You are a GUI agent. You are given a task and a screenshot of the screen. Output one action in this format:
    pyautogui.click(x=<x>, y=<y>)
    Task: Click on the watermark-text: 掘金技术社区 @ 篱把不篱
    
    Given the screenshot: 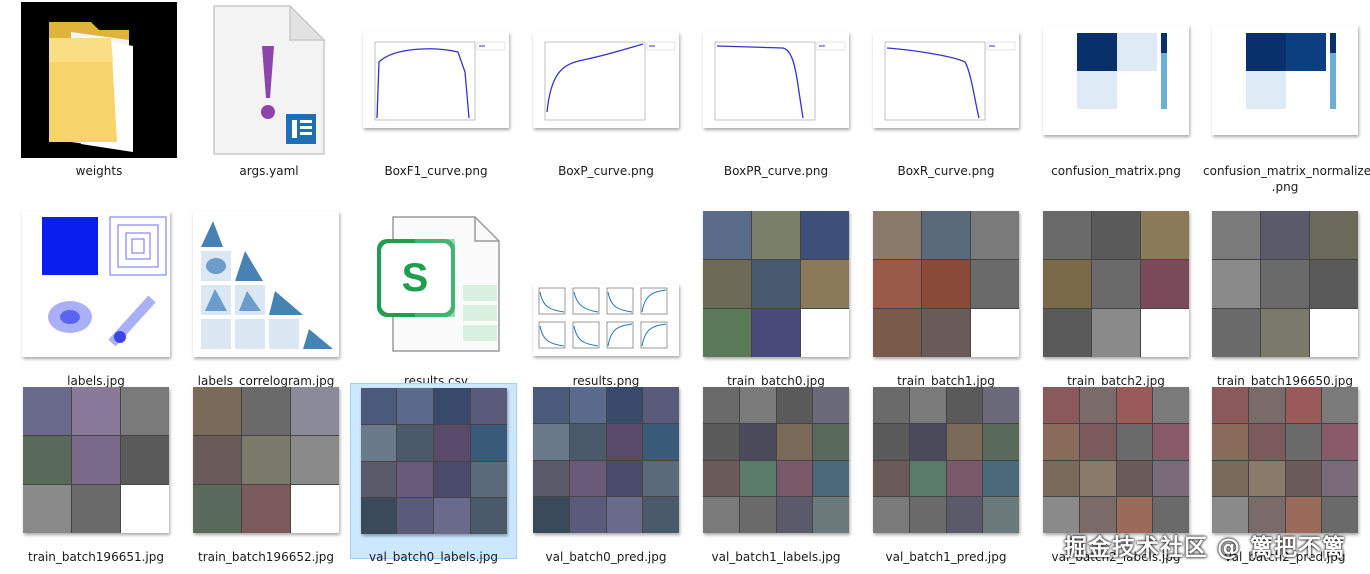 What is the action you would take?
    pyautogui.click(x=1205, y=548)
    